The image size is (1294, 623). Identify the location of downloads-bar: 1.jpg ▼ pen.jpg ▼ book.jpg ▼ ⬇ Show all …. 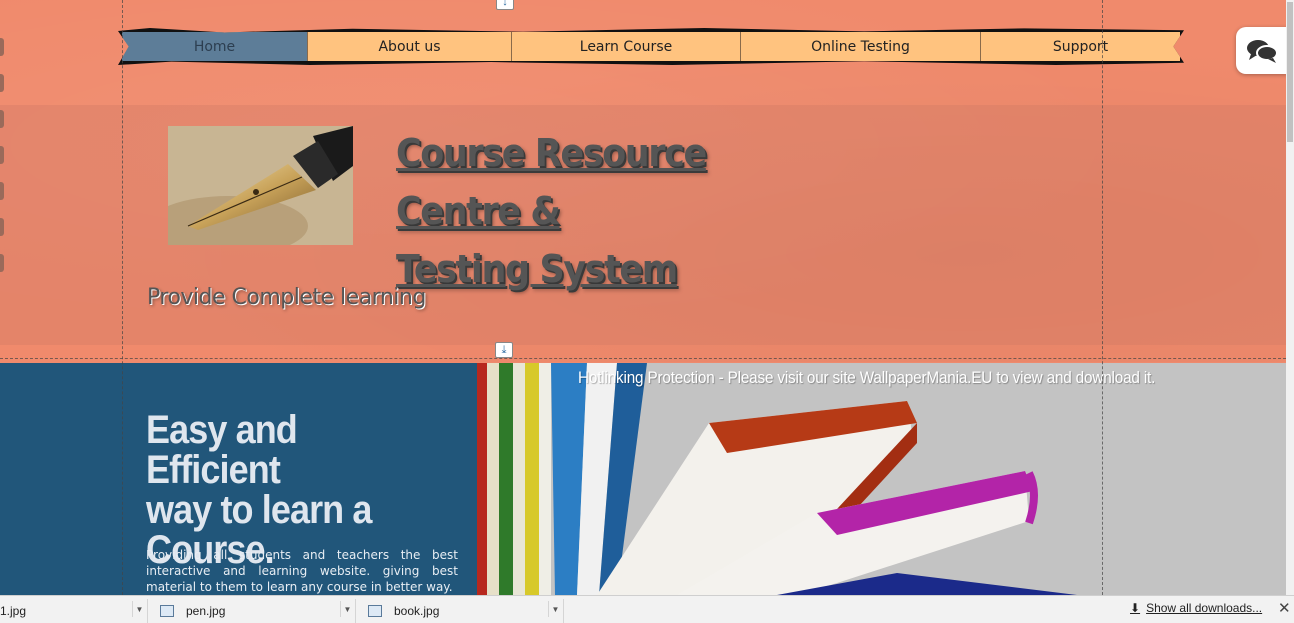
(647, 609).